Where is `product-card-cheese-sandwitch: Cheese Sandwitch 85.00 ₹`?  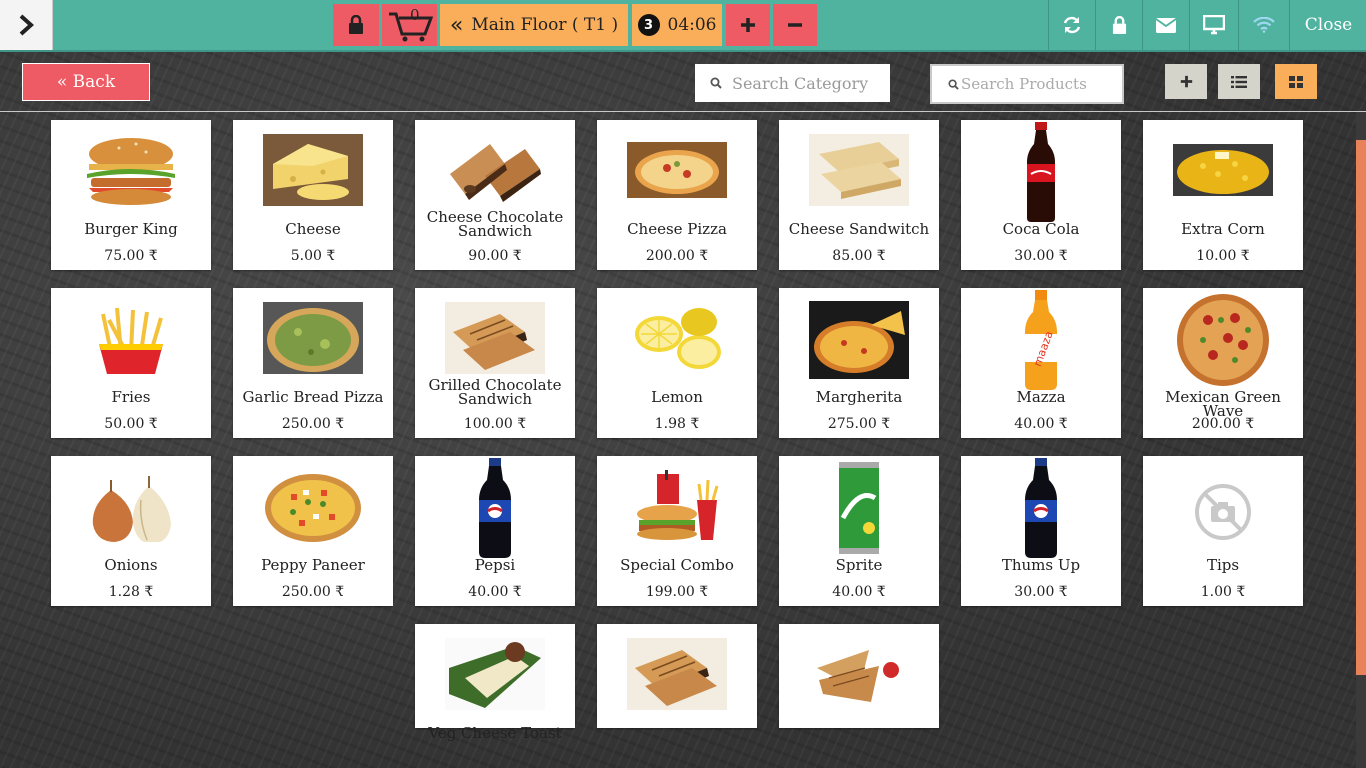
product-card-cheese-sandwitch: Cheese Sandwitch 85.00 ₹ is located at coordinates (859, 195).